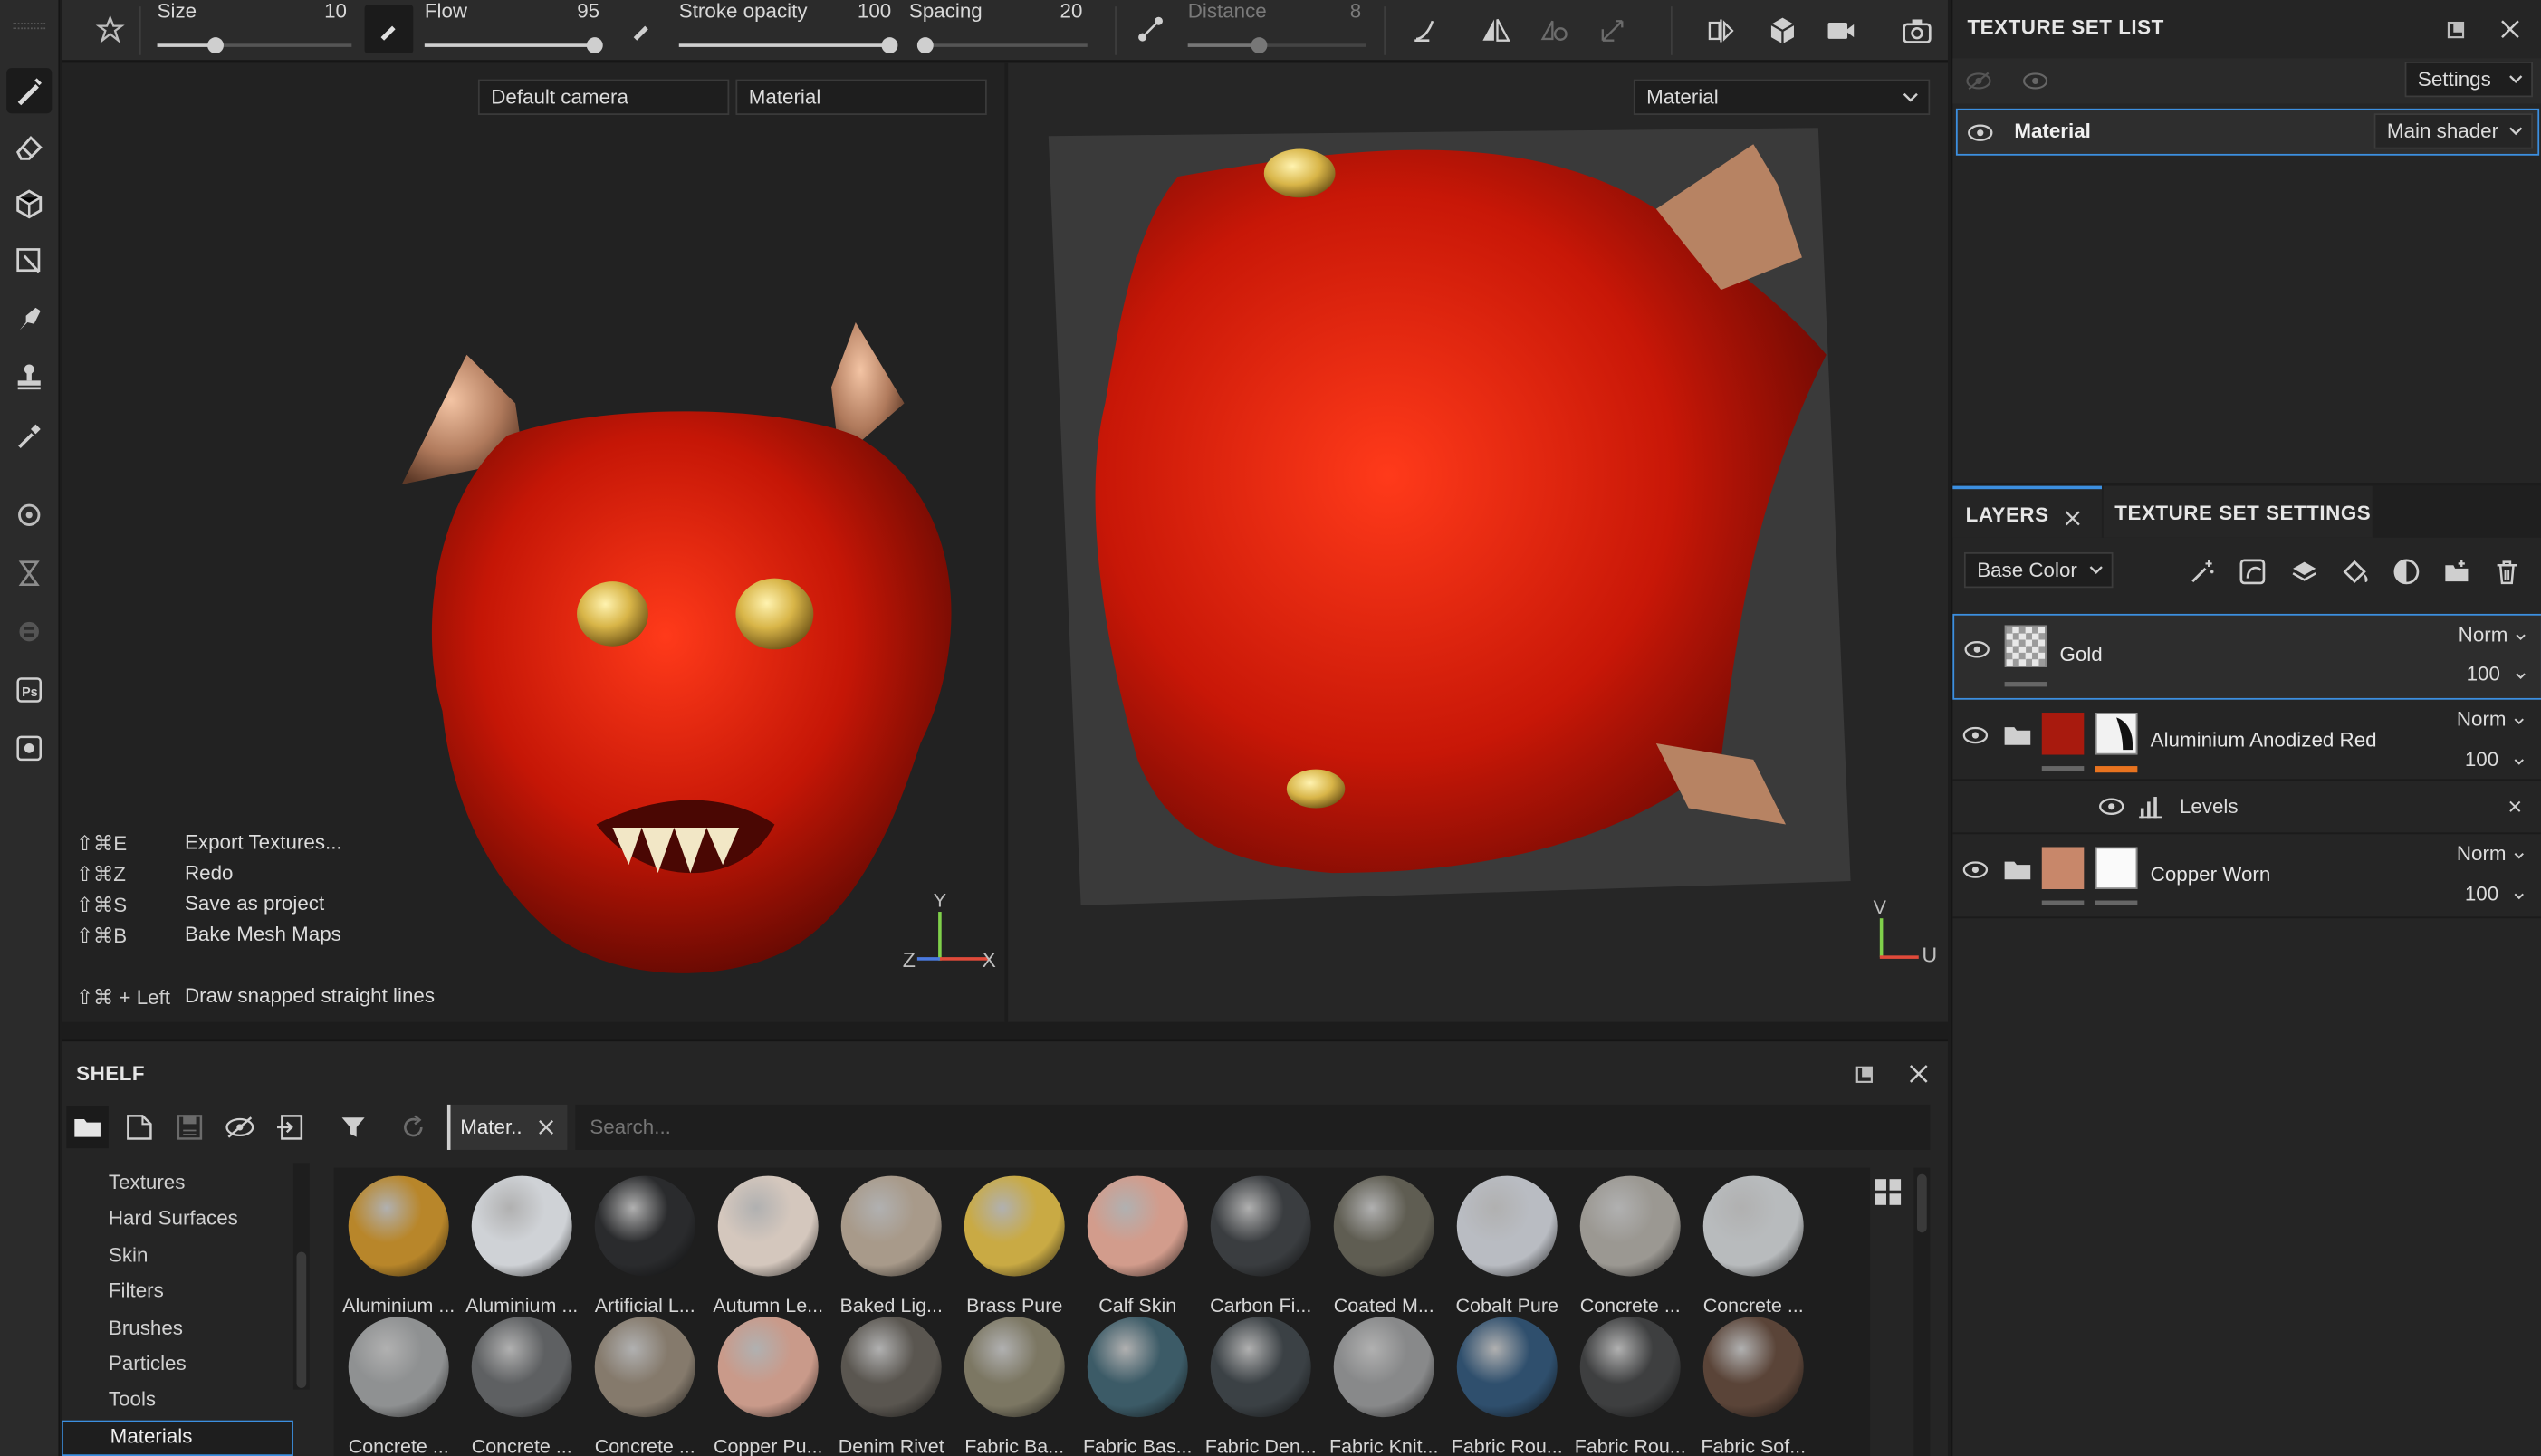  What do you see at coordinates (1276, 45) in the screenshot?
I see `distance-slider` at bounding box center [1276, 45].